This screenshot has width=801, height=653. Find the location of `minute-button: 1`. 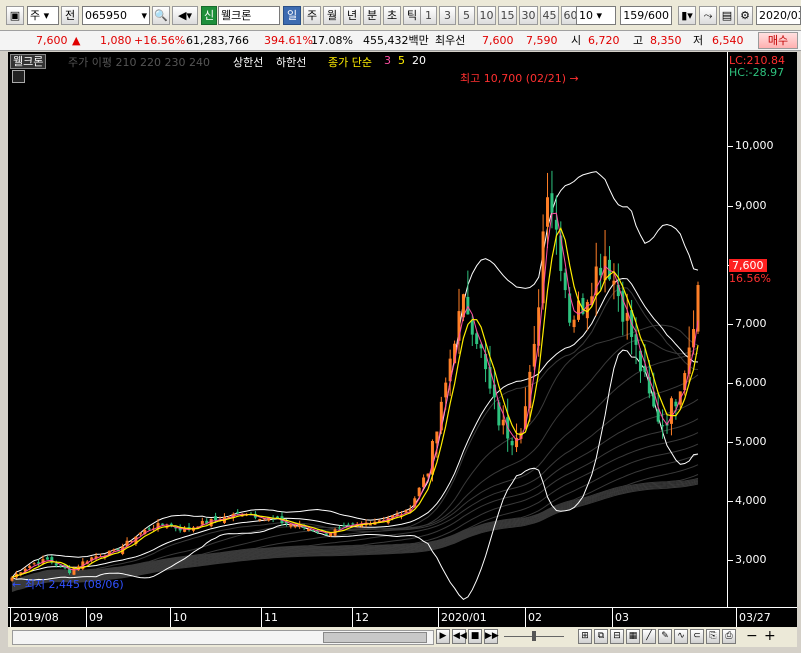

minute-button: 1 is located at coordinates (428, 15).